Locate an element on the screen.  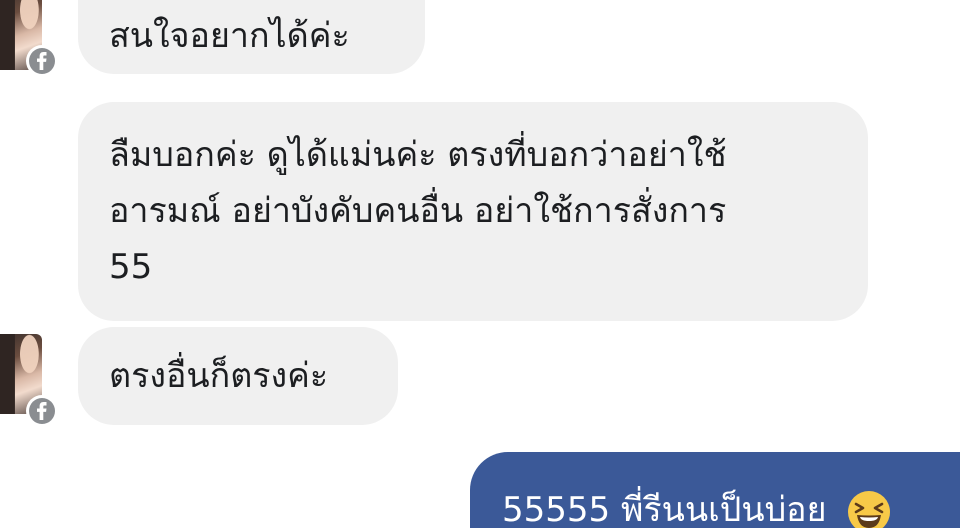
message-bubble-outgoing: 55555 พี่รีนนเป็นบ่อย is located at coordinates (715, 490).